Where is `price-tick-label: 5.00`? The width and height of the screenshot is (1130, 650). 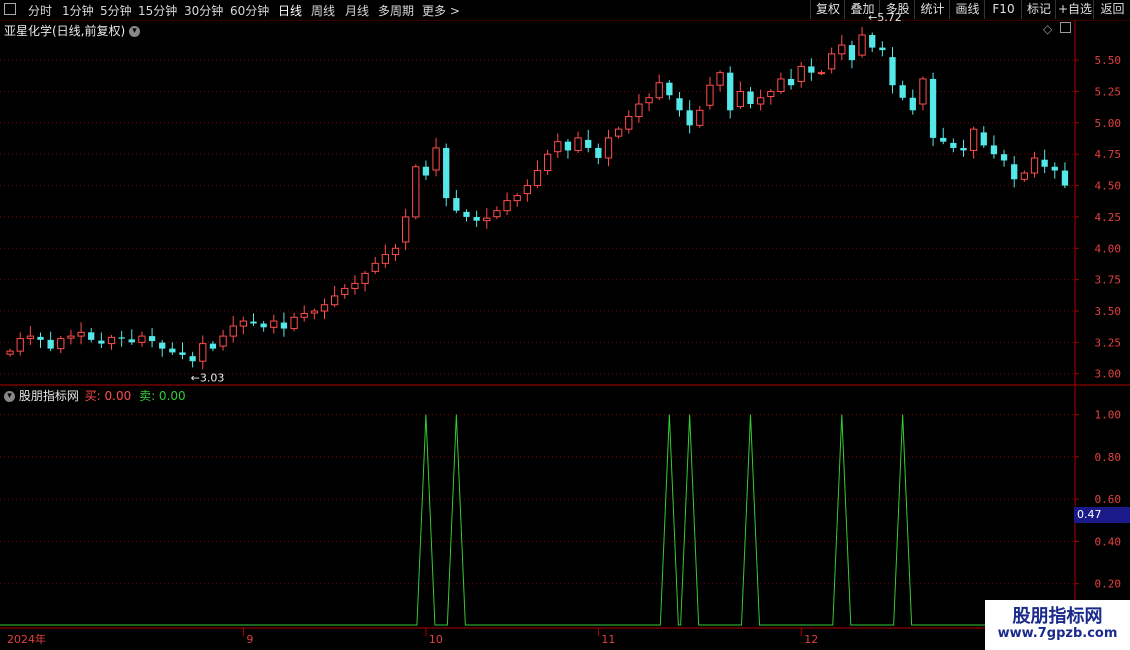 price-tick-label: 5.00 is located at coordinates (1108, 123).